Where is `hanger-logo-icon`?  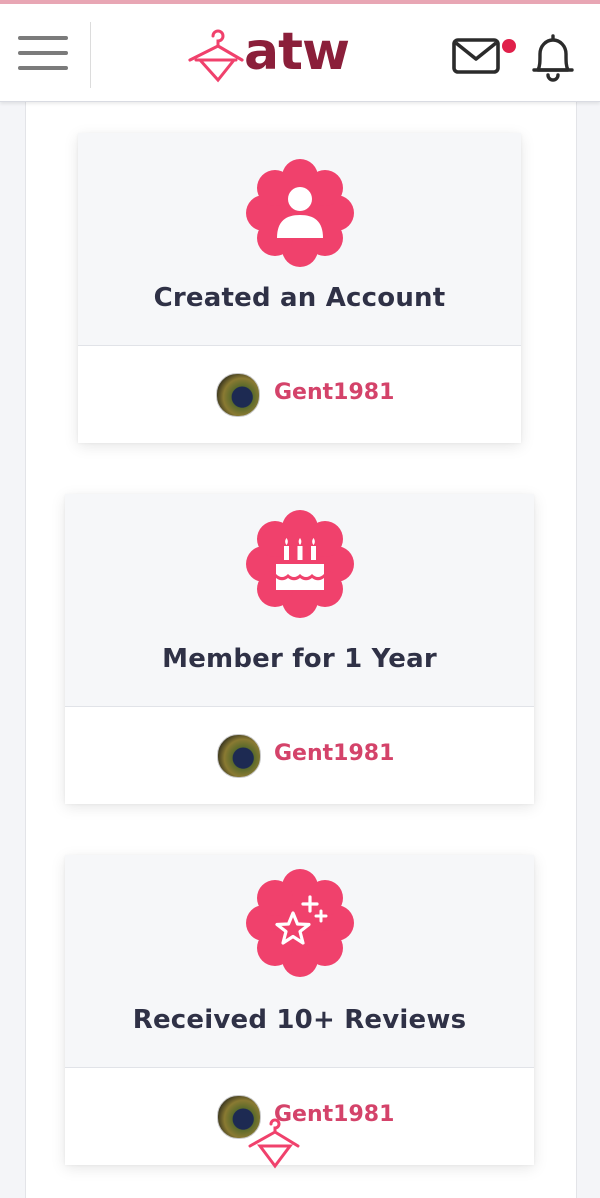
hanger-logo-icon is located at coordinates (216, 56).